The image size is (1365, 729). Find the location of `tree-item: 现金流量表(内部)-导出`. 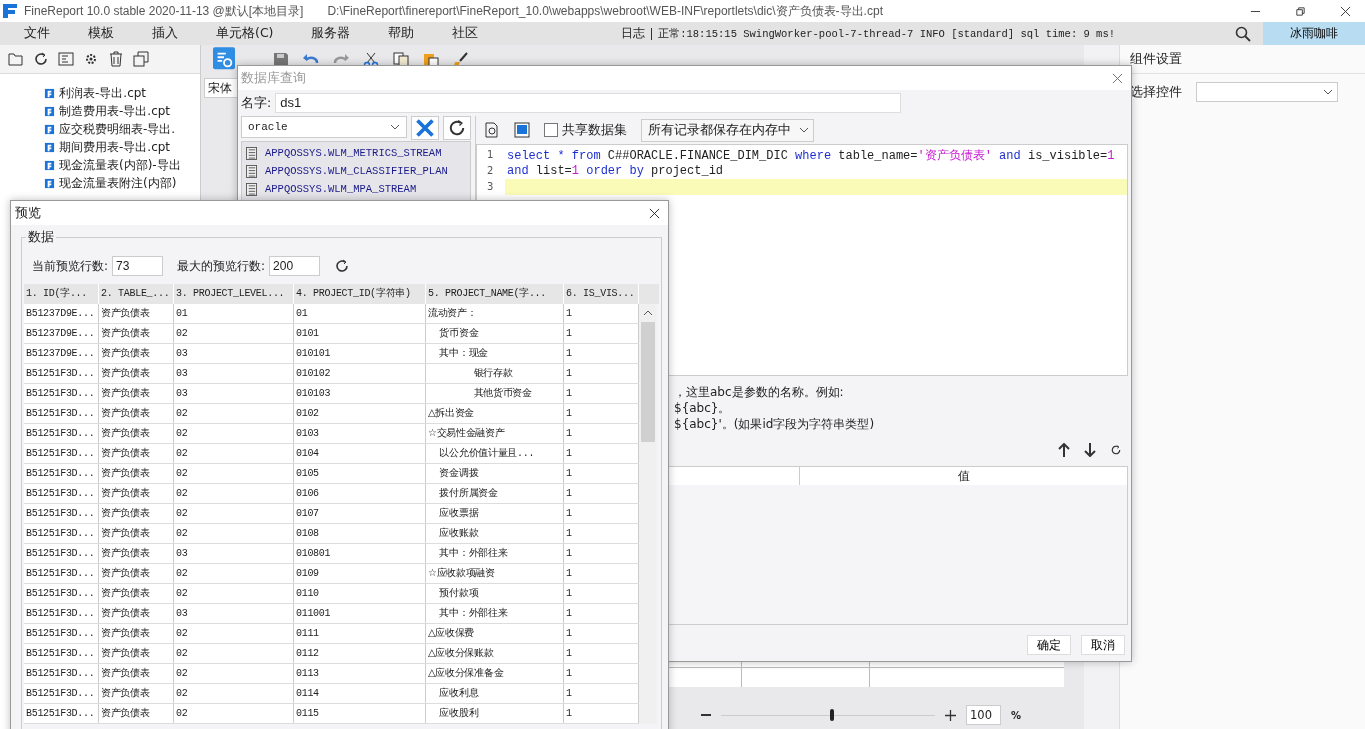

tree-item: 现金流量表(内部)-导出 is located at coordinates (122, 165).